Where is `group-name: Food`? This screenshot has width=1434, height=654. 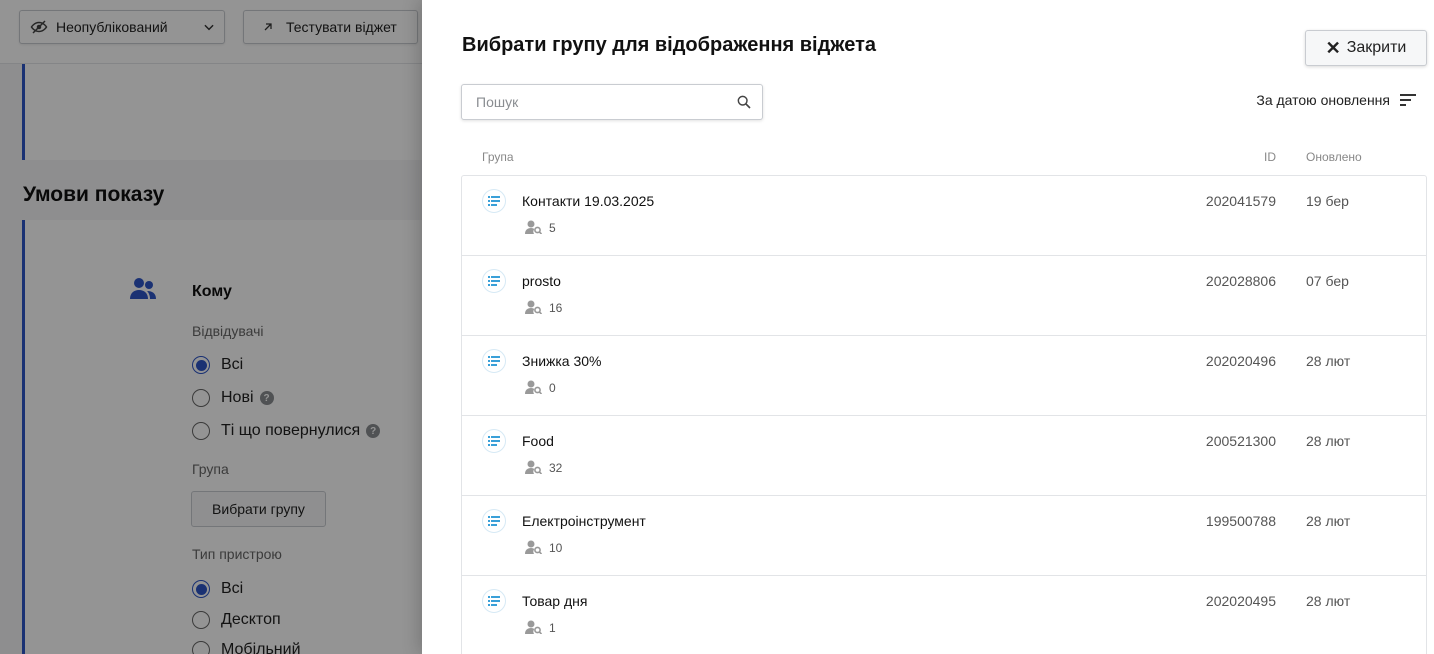 group-name: Food is located at coordinates (538, 441).